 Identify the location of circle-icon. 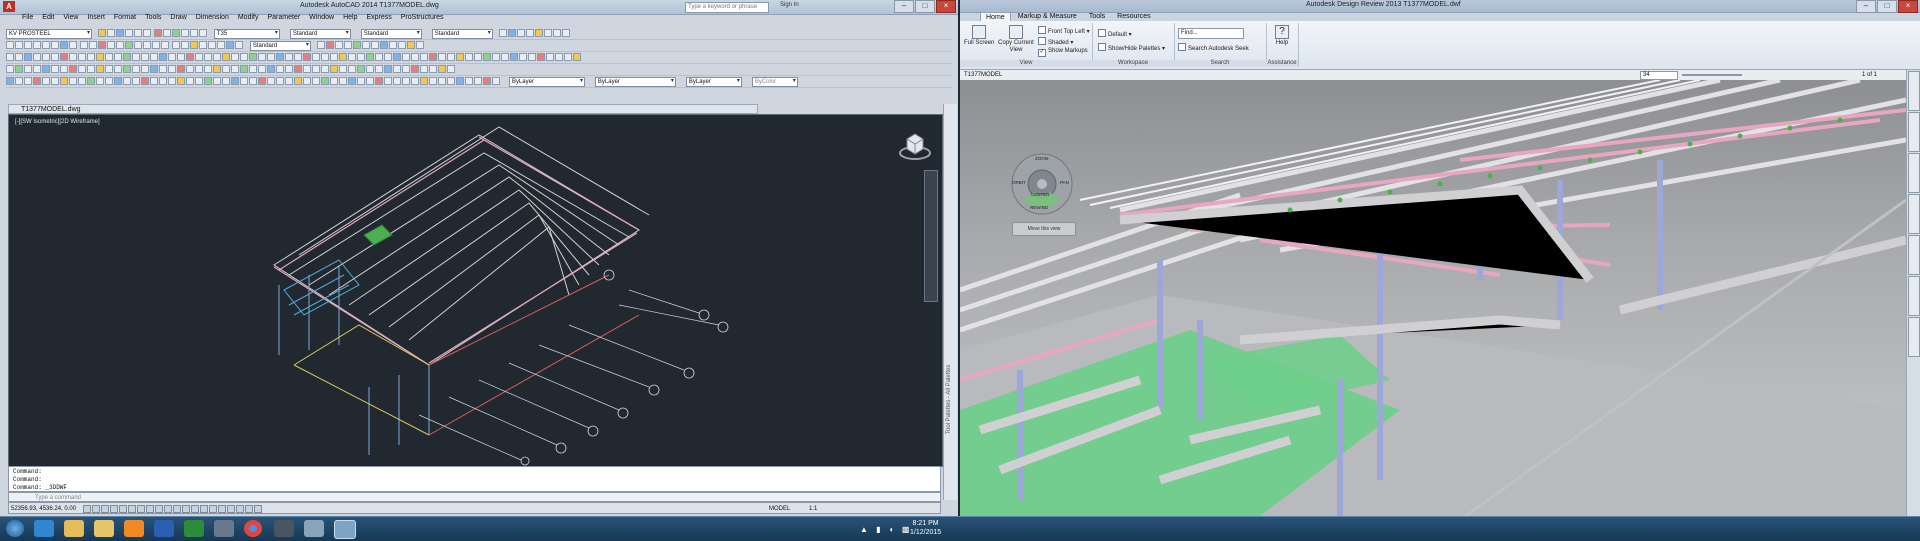
(28, 45).